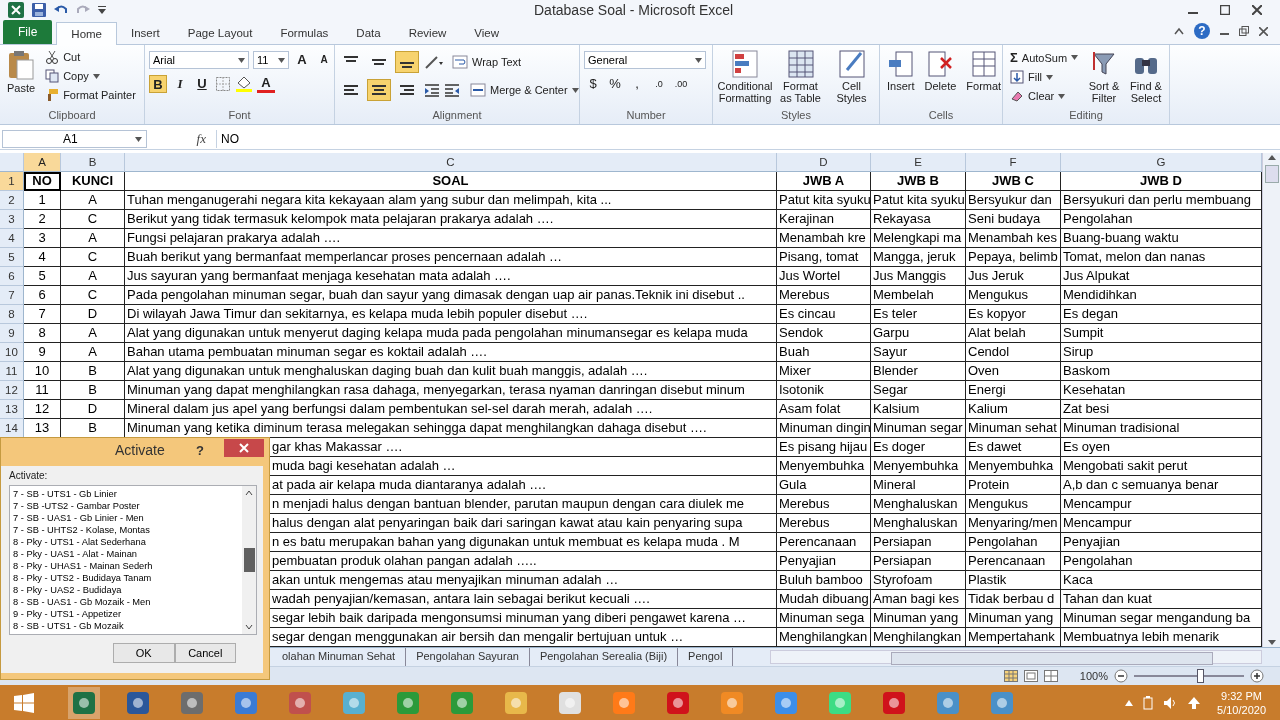  What do you see at coordinates (158, 84) in the screenshot?
I see `bold-button: B` at bounding box center [158, 84].